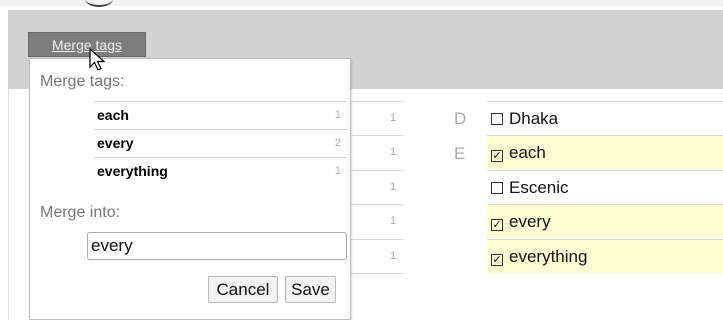  Describe the element at coordinates (605, 256) in the screenshot. I see `tag-item-everything: ✓ everything` at that location.